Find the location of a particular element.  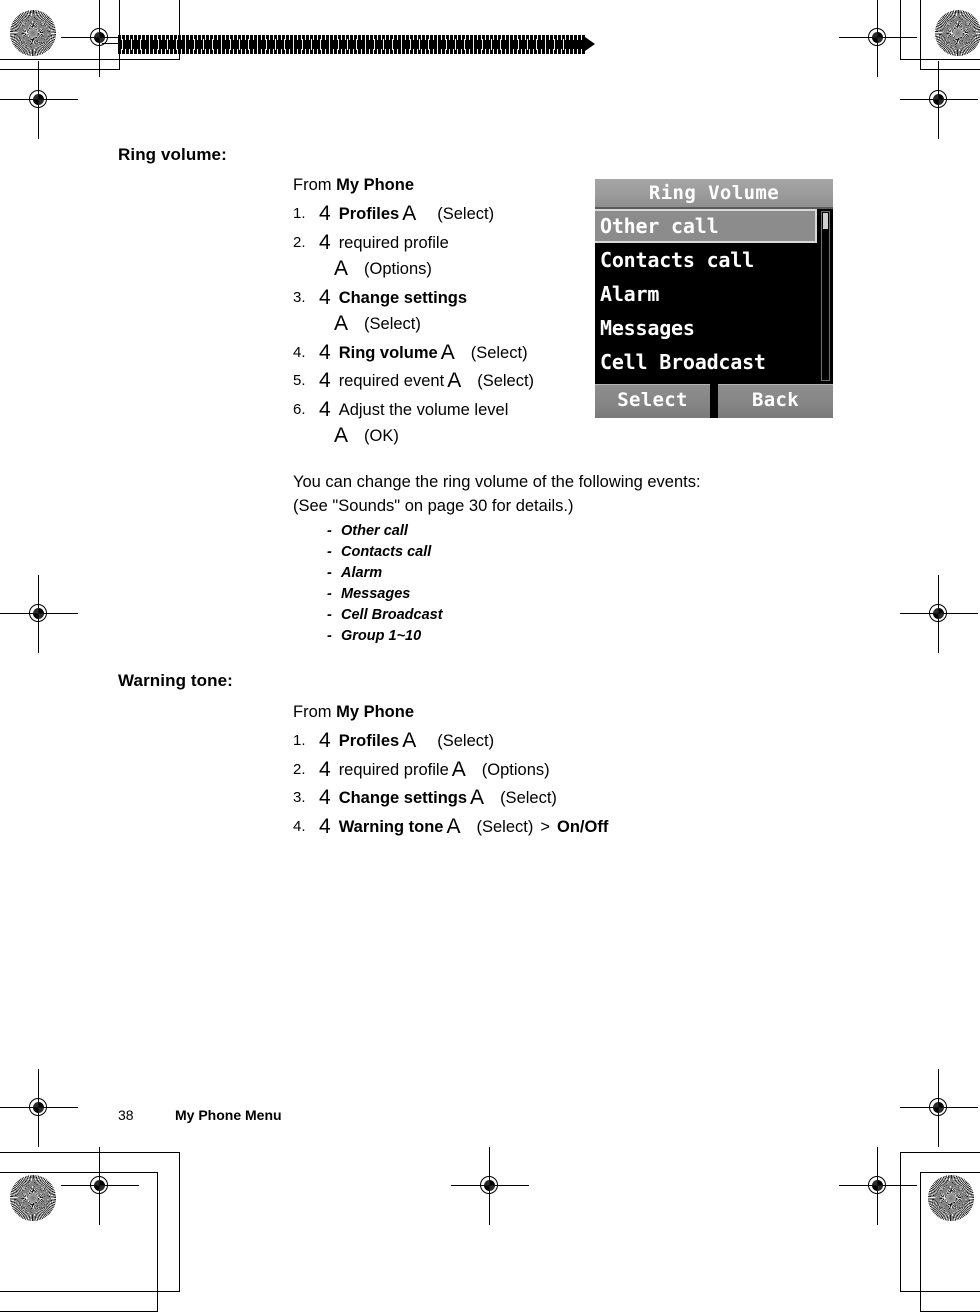

description-line-2: (See "Sounds" on page 30 for details.) is located at coordinates (433, 506).